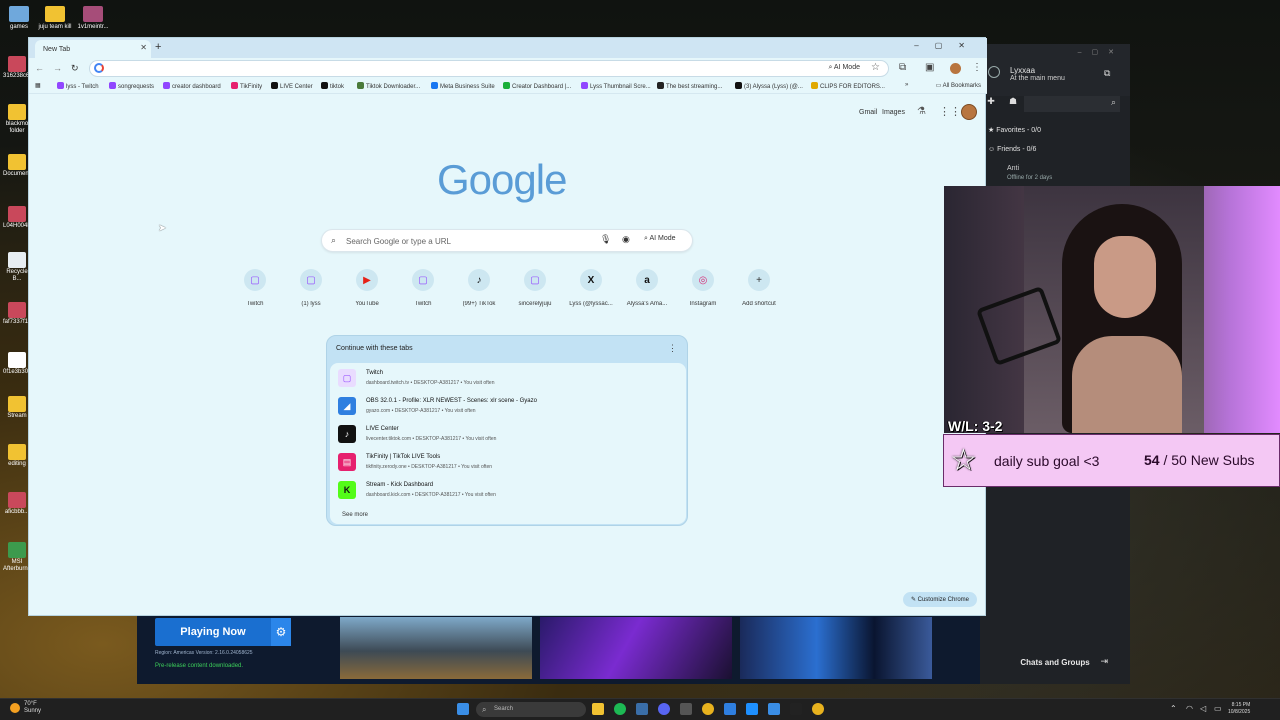  Describe the element at coordinates (875, 67) in the screenshot. I see `bookmark-star-icon: ☆` at that location.